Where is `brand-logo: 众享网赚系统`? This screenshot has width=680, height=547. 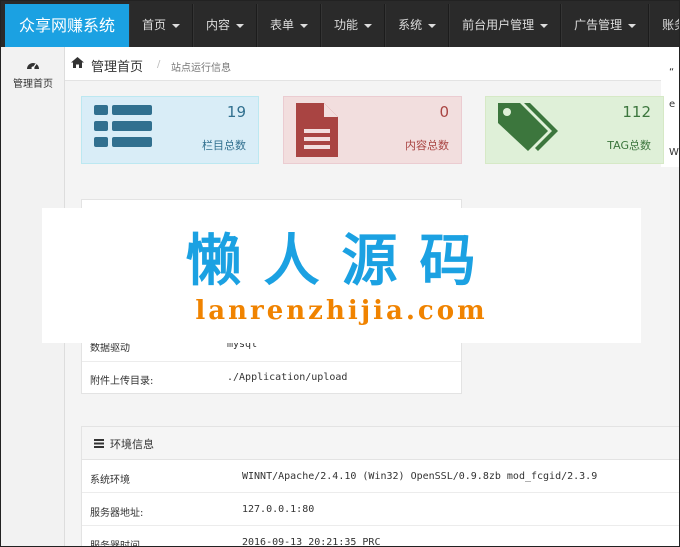
brand-logo: 众享网赚系统 is located at coordinates (67, 25).